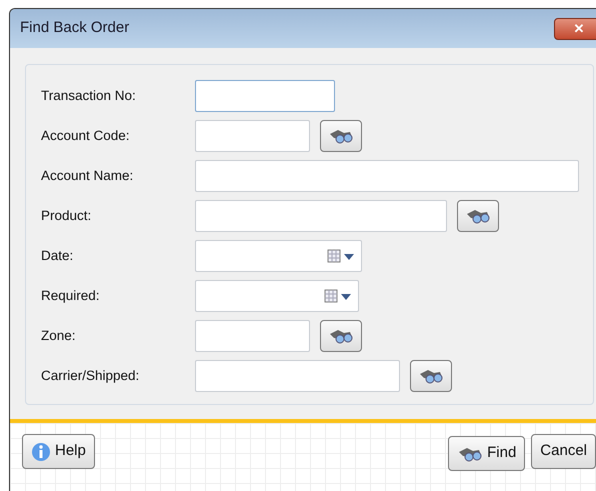 Image resolution: width=596 pixels, height=491 pixels. I want to click on info-icon, so click(41, 452).